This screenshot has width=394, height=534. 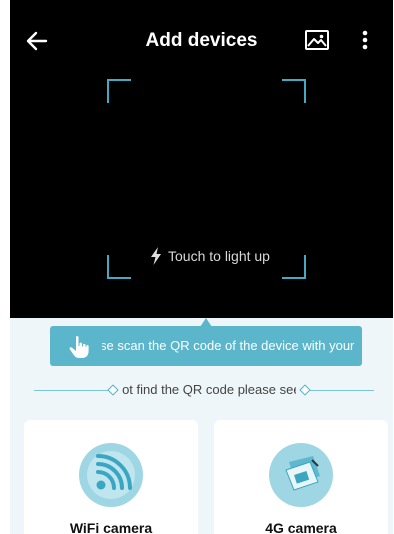 I want to click on more-vertical-icon, so click(x=365, y=40).